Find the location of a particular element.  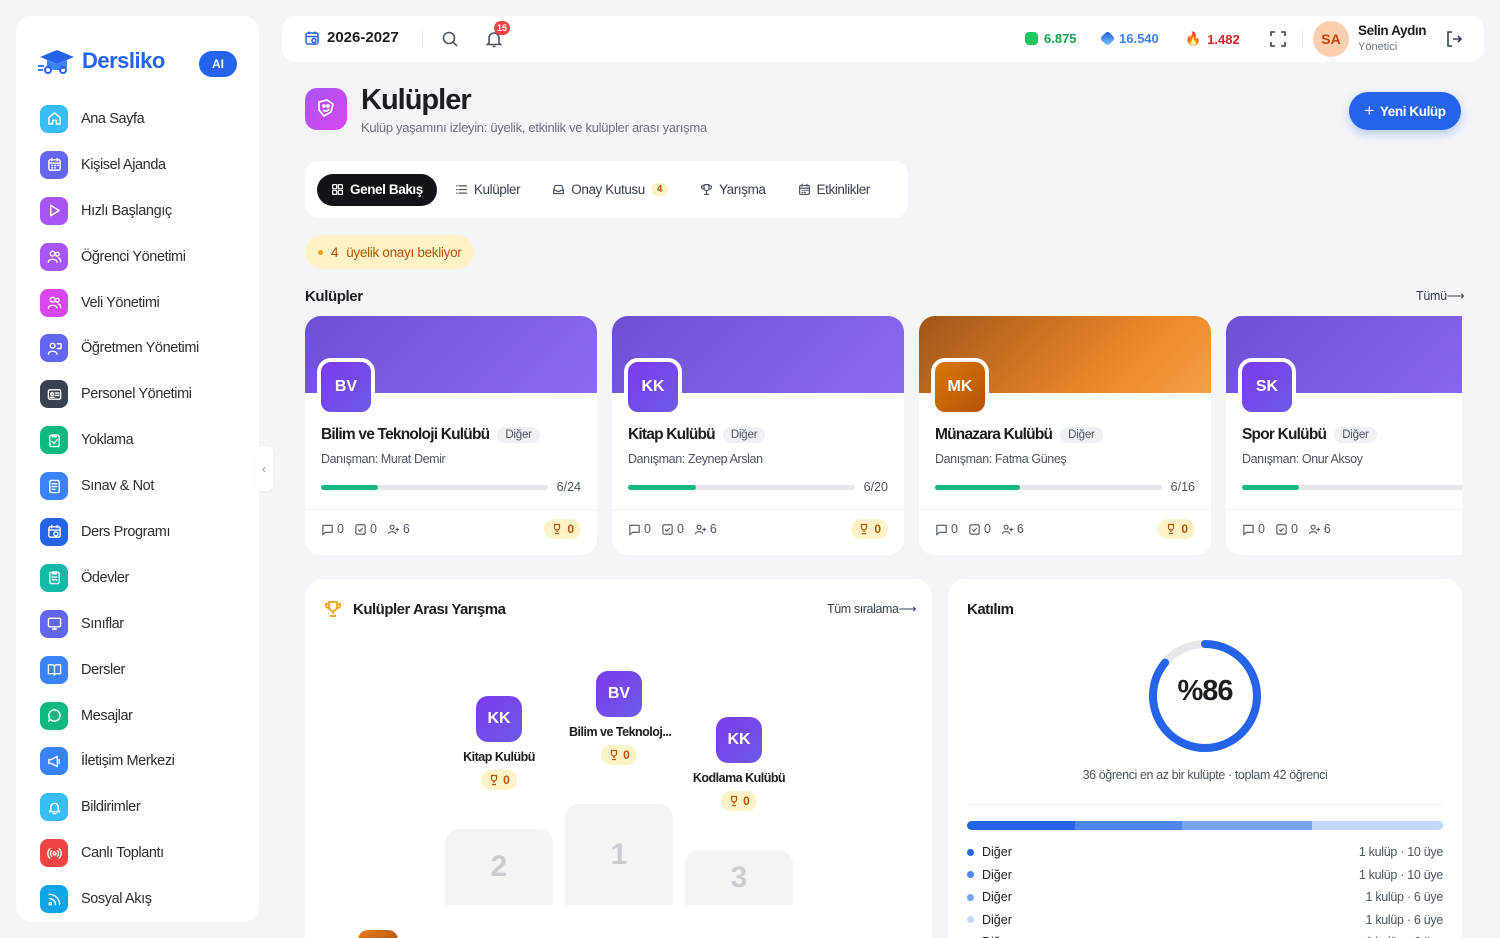

membership-progress is located at coordinates (434, 487).